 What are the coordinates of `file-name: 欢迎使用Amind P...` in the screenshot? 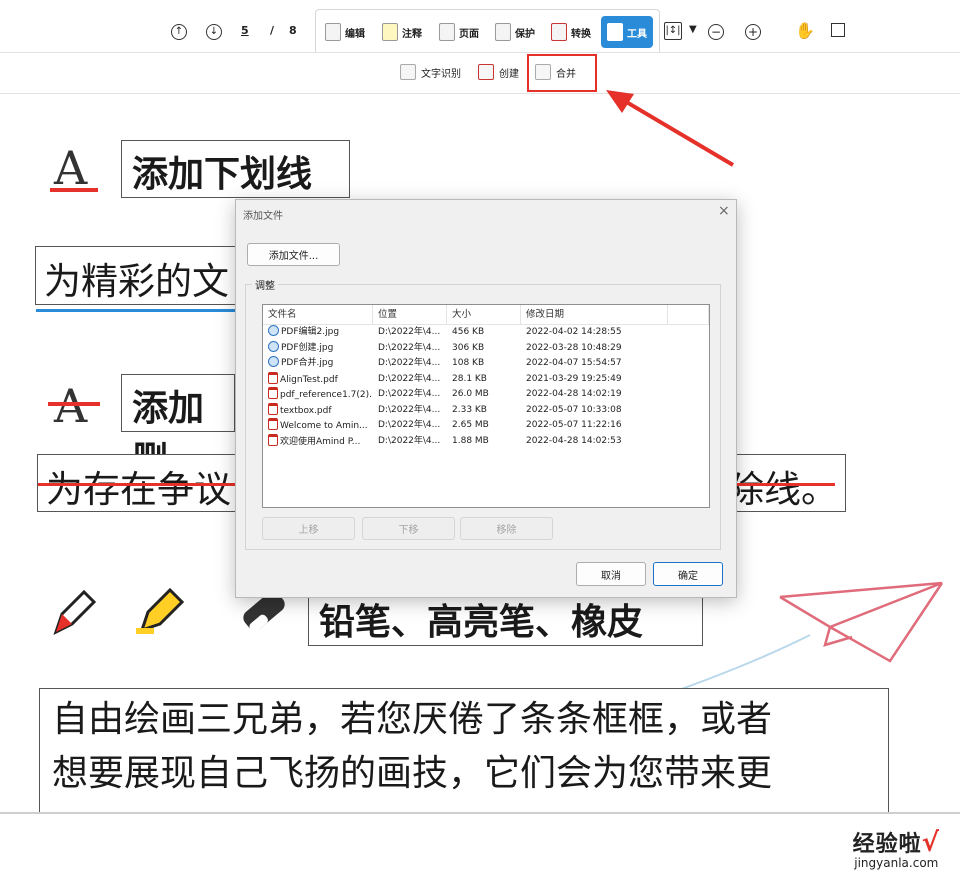 It's located at (320, 441).